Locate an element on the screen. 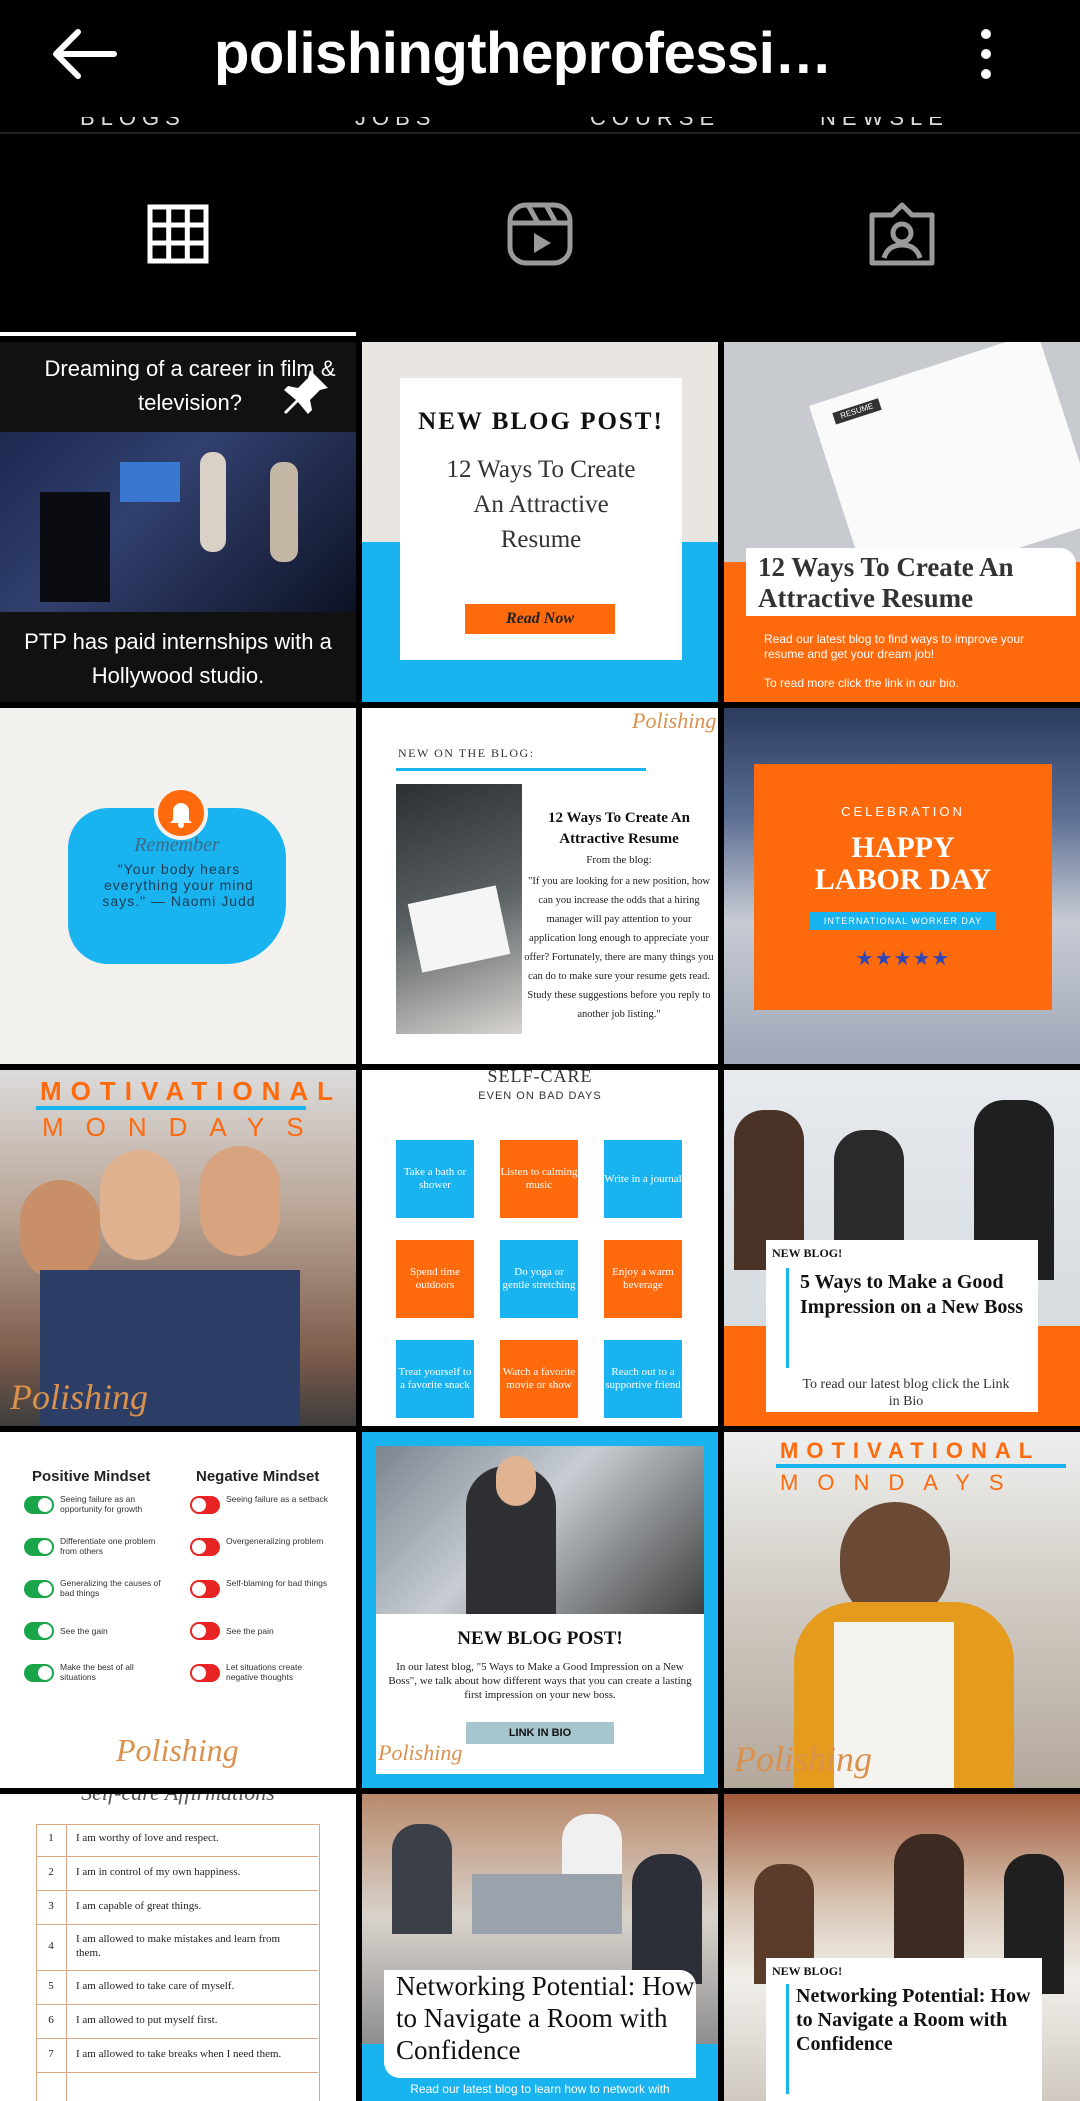 The image size is (1080, 2101). post-subtitle: INTERNATIONAL WORKER DAY is located at coordinates (903, 921).